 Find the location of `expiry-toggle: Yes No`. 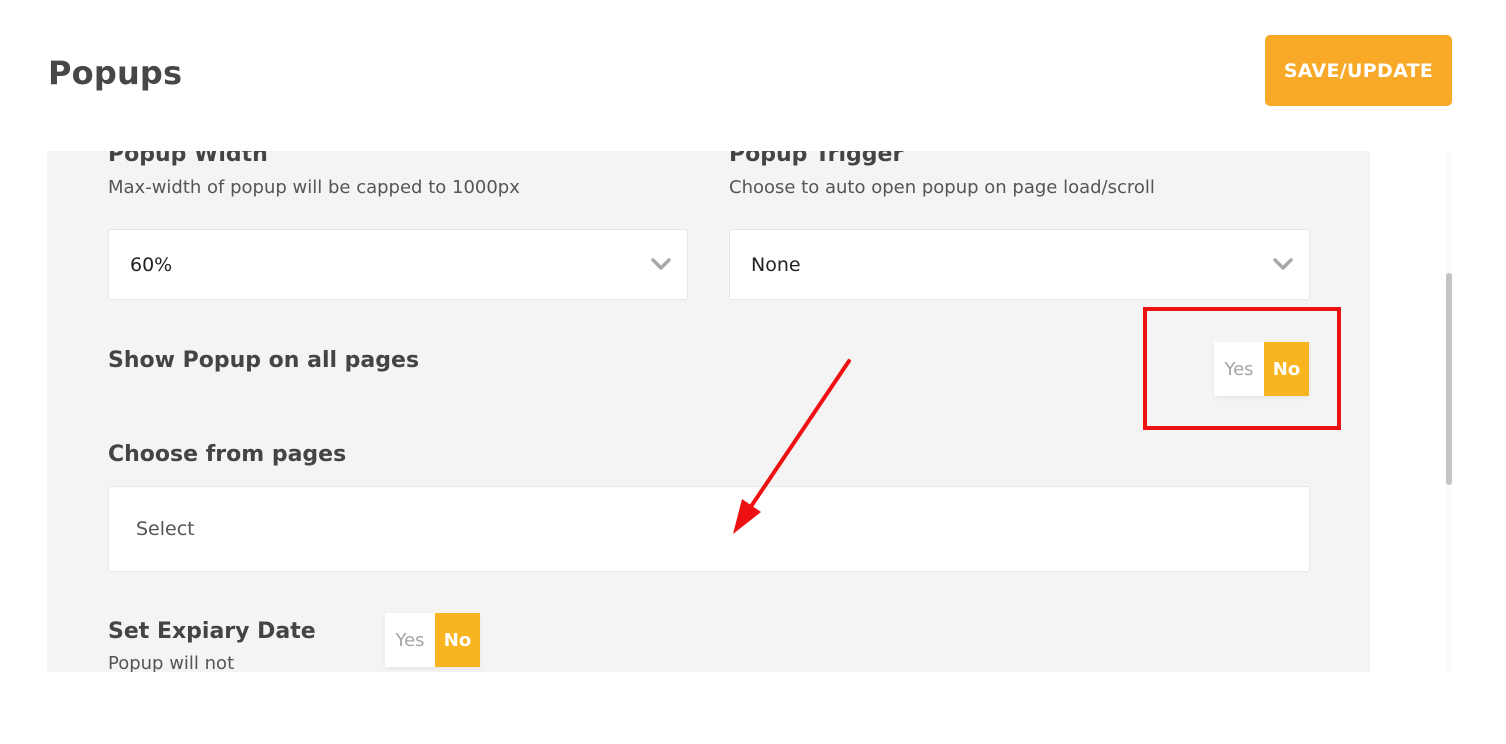

expiry-toggle: Yes No is located at coordinates (432, 640).